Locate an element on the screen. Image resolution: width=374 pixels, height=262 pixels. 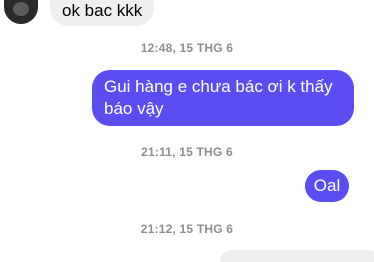
contact-avatar is located at coordinates (21, 12).